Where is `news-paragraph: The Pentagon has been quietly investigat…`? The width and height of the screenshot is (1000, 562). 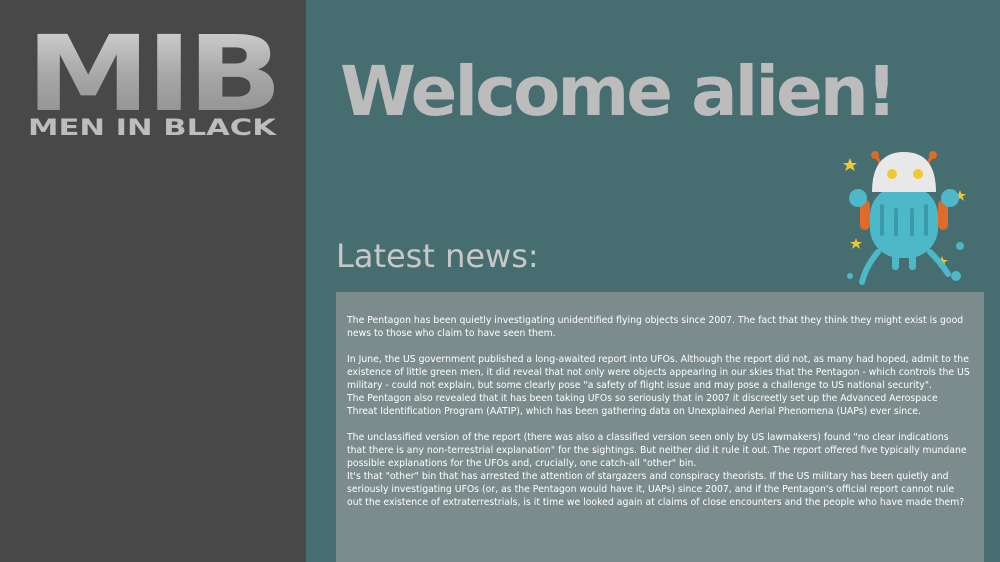 news-paragraph: The Pentagon has been quietly investigat… is located at coordinates (655, 327).